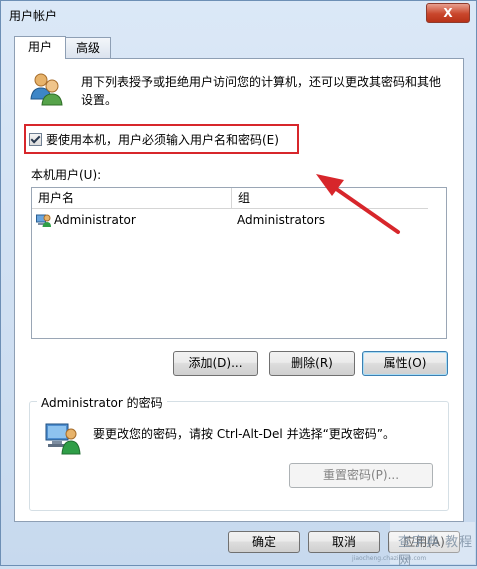 The width and height of the screenshot is (477, 569). Describe the element at coordinates (264, 542) in the screenshot. I see `ok-button: 确定` at that location.